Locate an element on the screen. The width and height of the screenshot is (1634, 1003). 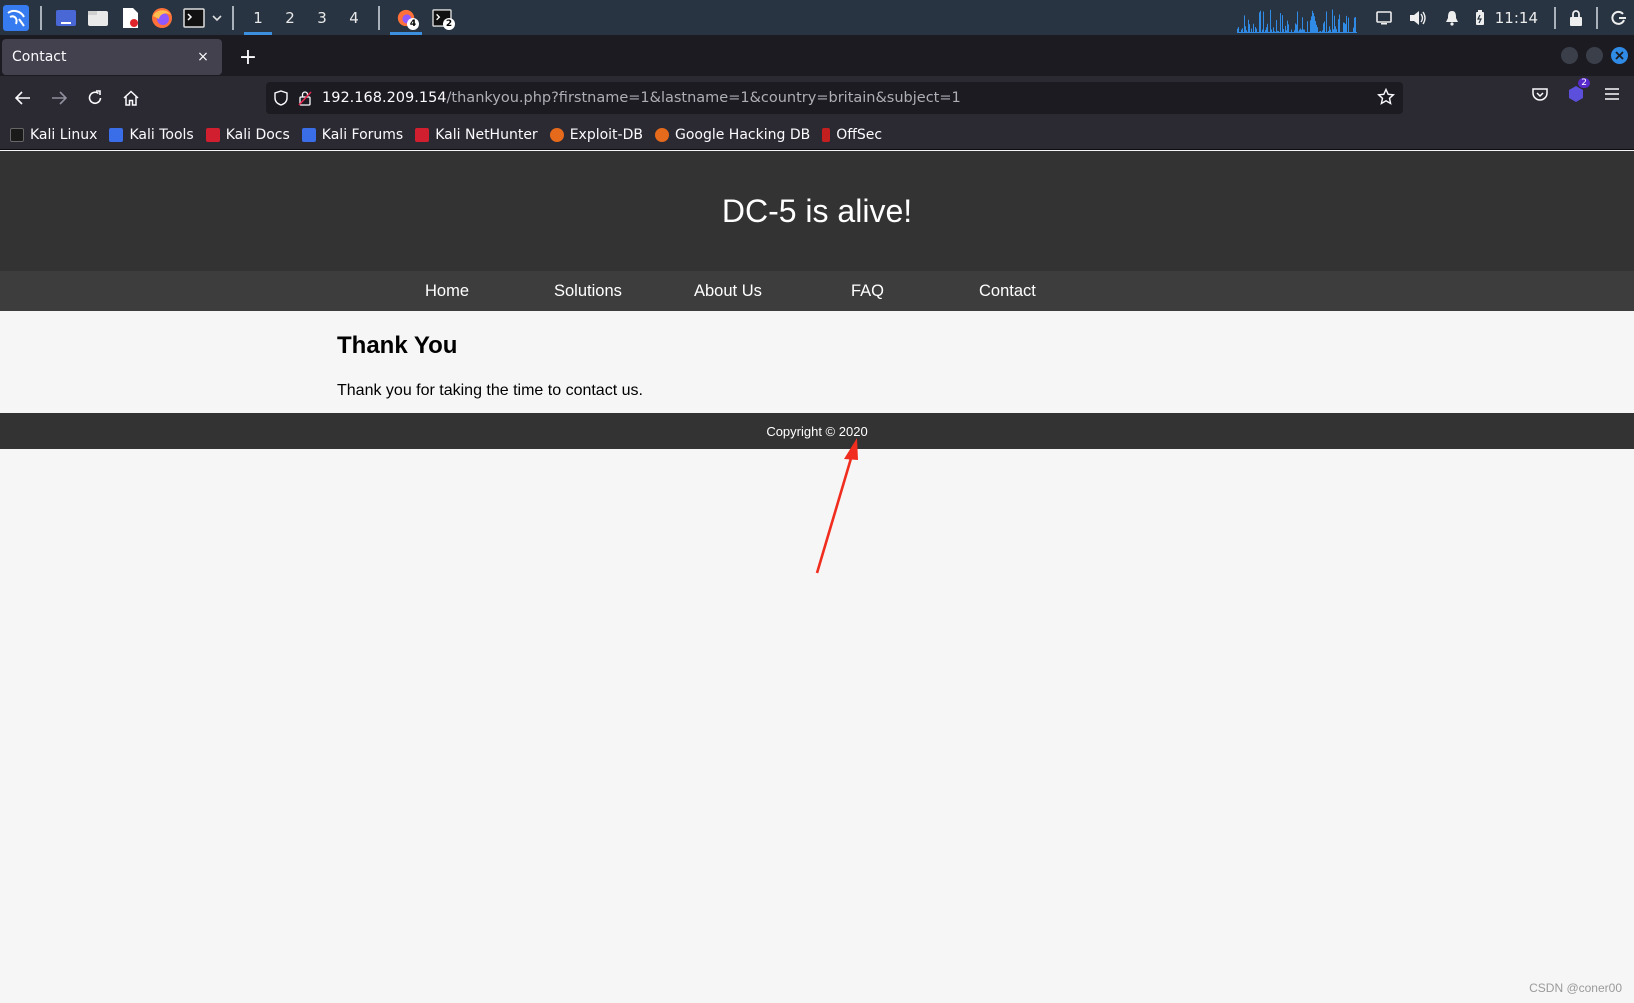
hamburger-menu-icon is located at coordinates (1612, 94).